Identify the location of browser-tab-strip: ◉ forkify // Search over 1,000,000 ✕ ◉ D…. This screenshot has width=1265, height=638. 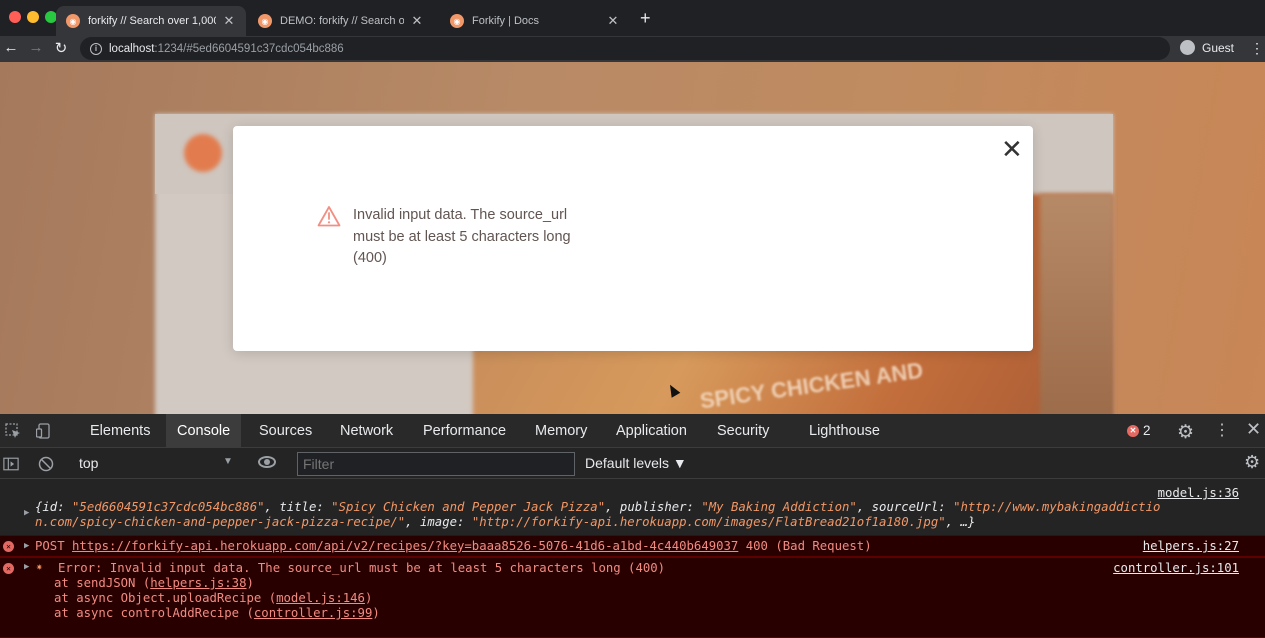
(632, 18).